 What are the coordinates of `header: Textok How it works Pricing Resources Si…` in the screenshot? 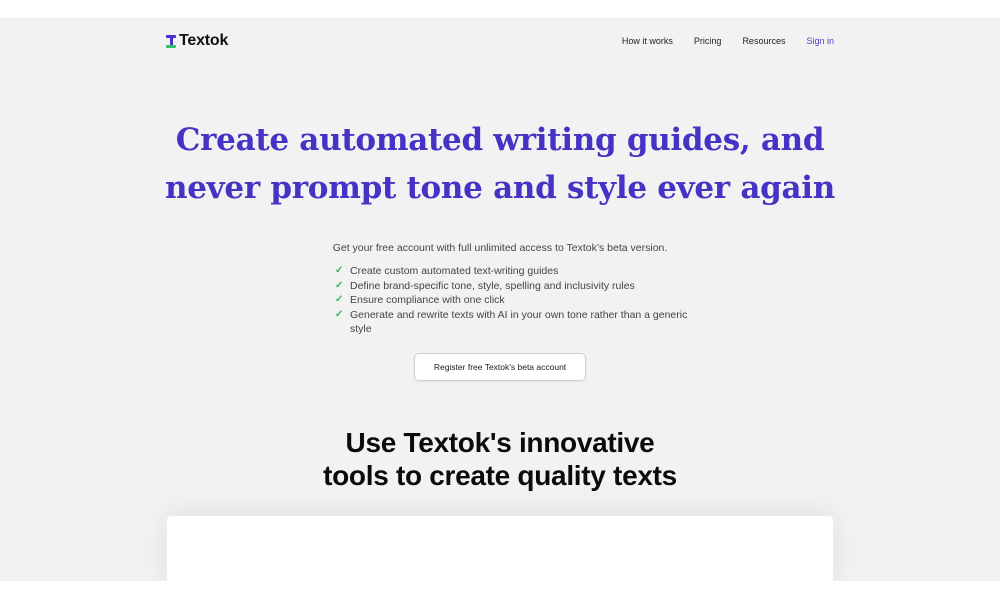 It's located at (500, 42).